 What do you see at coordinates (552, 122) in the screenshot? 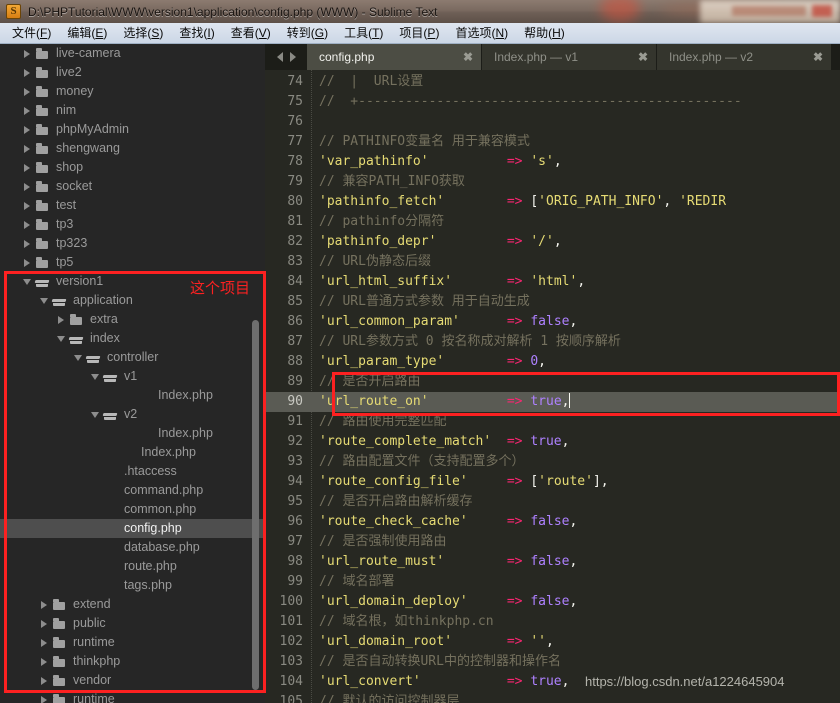
I see `code-line-76: 76` at bounding box center [552, 122].